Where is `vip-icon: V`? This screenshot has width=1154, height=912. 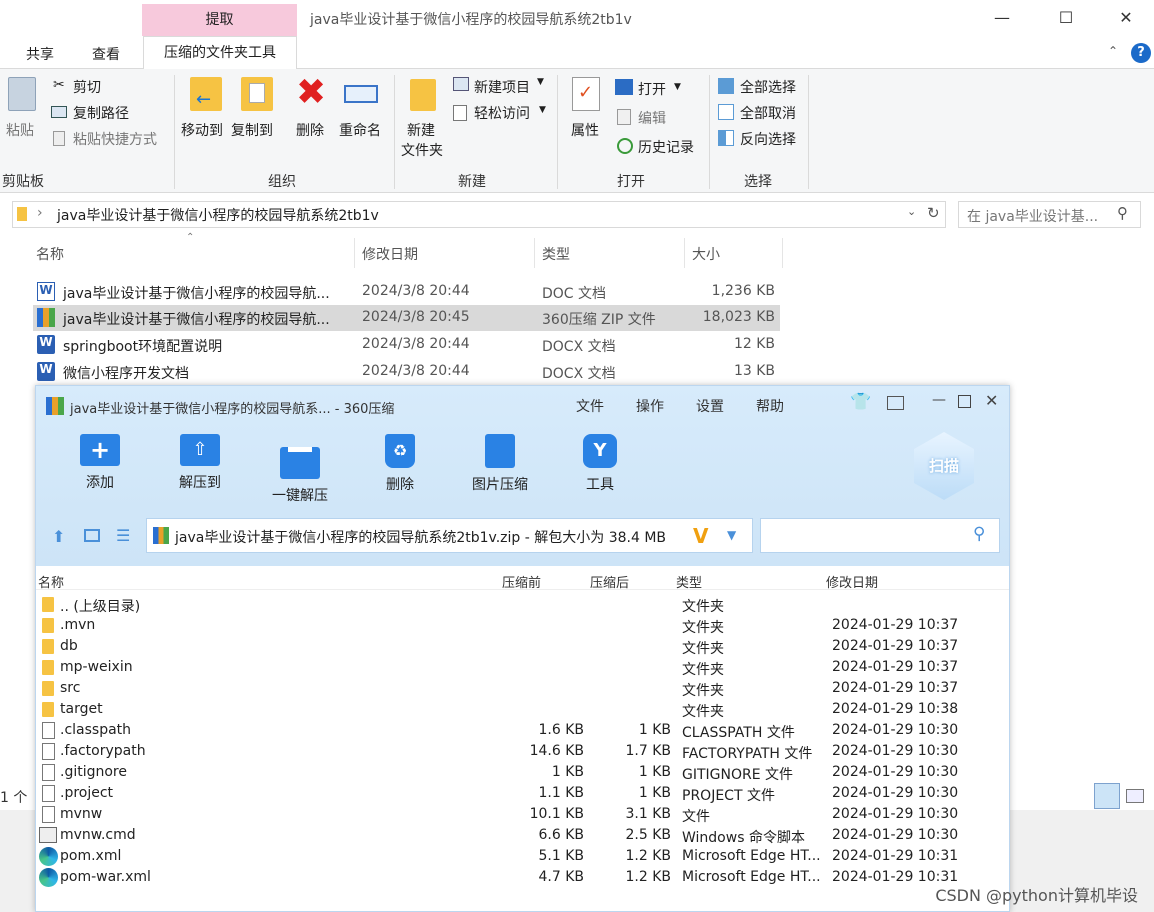 vip-icon: V is located at coordinates (700, 536).